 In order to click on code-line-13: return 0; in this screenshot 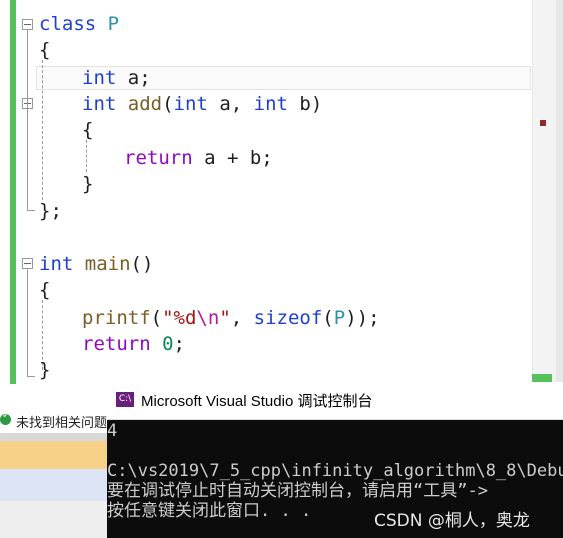, I will do `click(133, 344)`.